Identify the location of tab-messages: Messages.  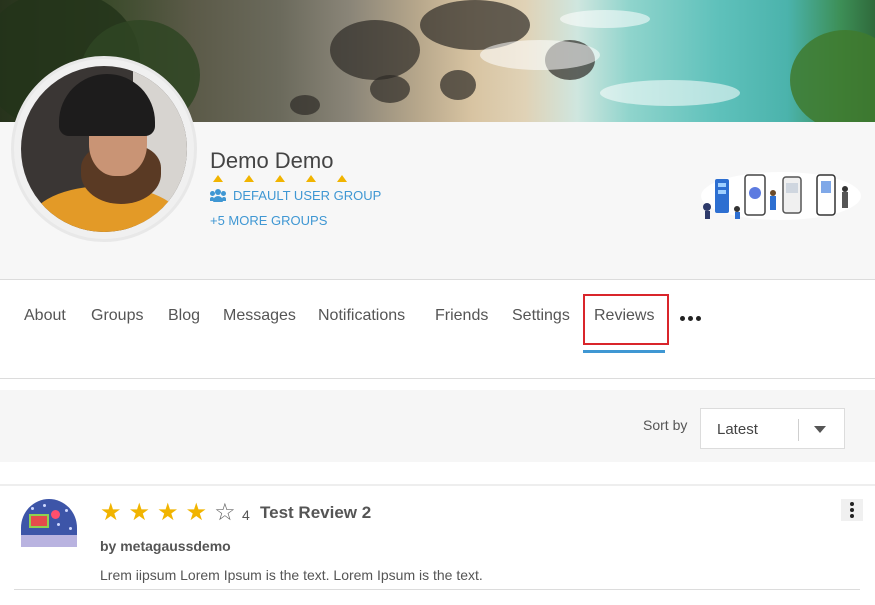
(259, 316).